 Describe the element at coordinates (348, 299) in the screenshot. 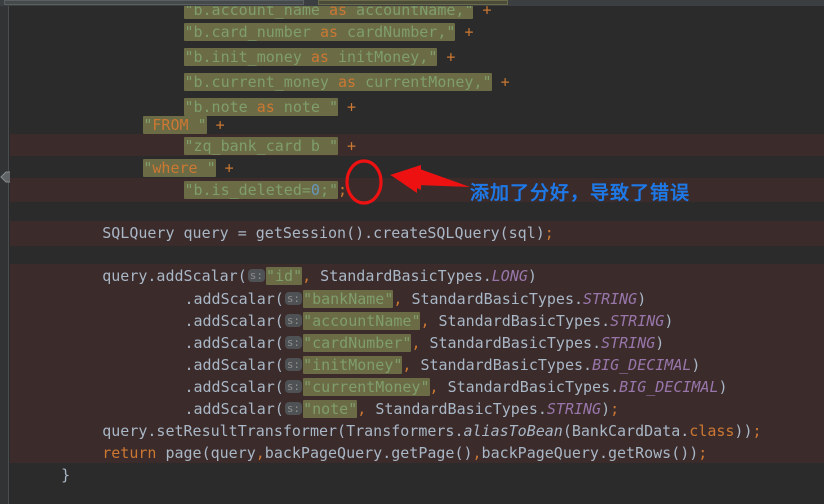

I see `string-literal: "bankName"` at that location.